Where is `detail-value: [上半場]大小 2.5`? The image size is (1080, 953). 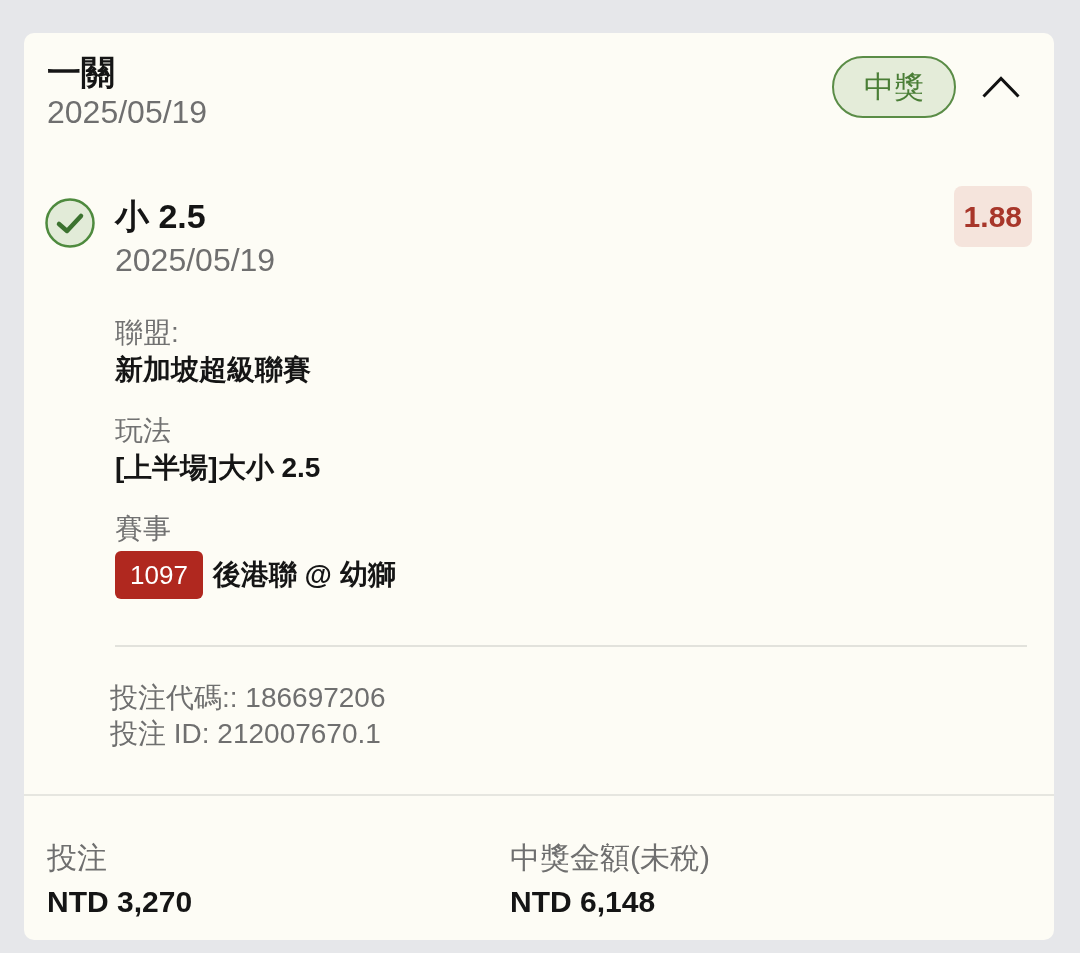 detail-value: [上半場]大小 2.5 is located at coordinates (218, 468).